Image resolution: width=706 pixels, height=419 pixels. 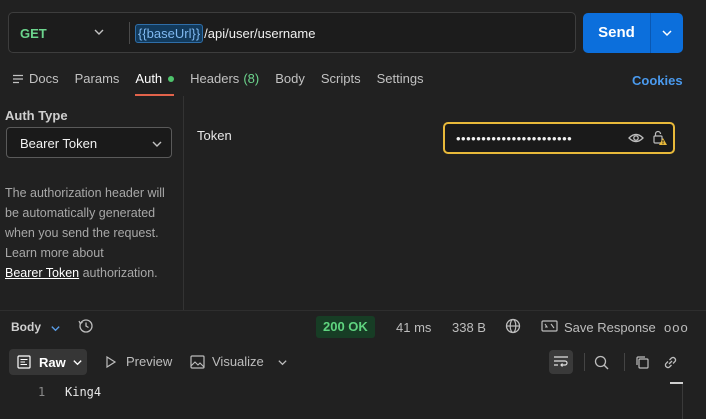 What do you see at coordinates (514, 138) in the screenshot?
I see `token-masked-value: •••••••••••••••••••••••` at bounding box center [514, 138].